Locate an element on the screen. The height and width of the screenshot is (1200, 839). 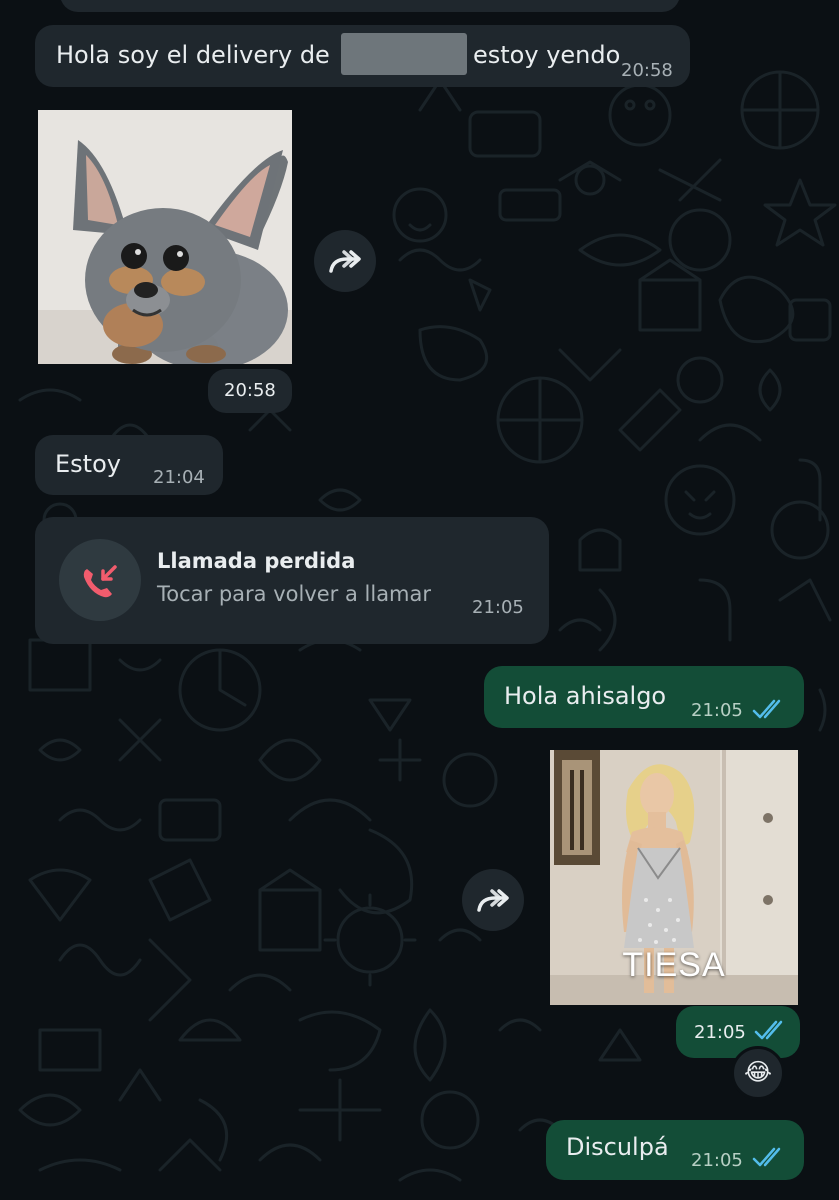
previous-message-bubble is located at coordinates (370, 6).